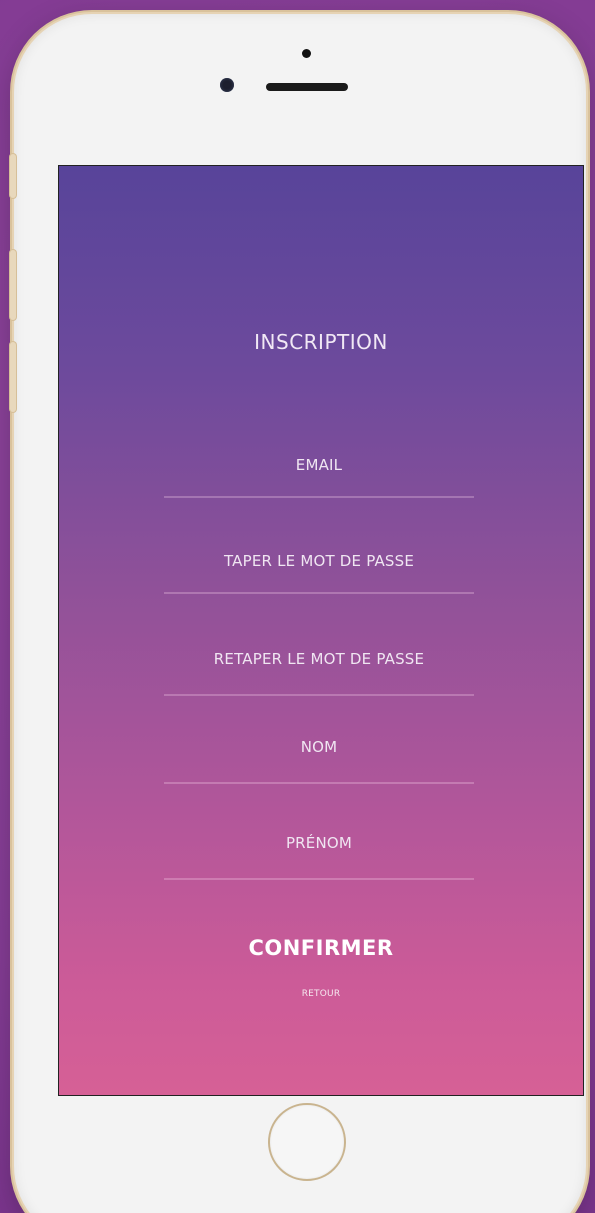 This screenshot has width=595, height=1213. What do you see at coordinates (319, 783) in the screenshot?
I see `last-name-field-underline` at bounding box center [319, 783].